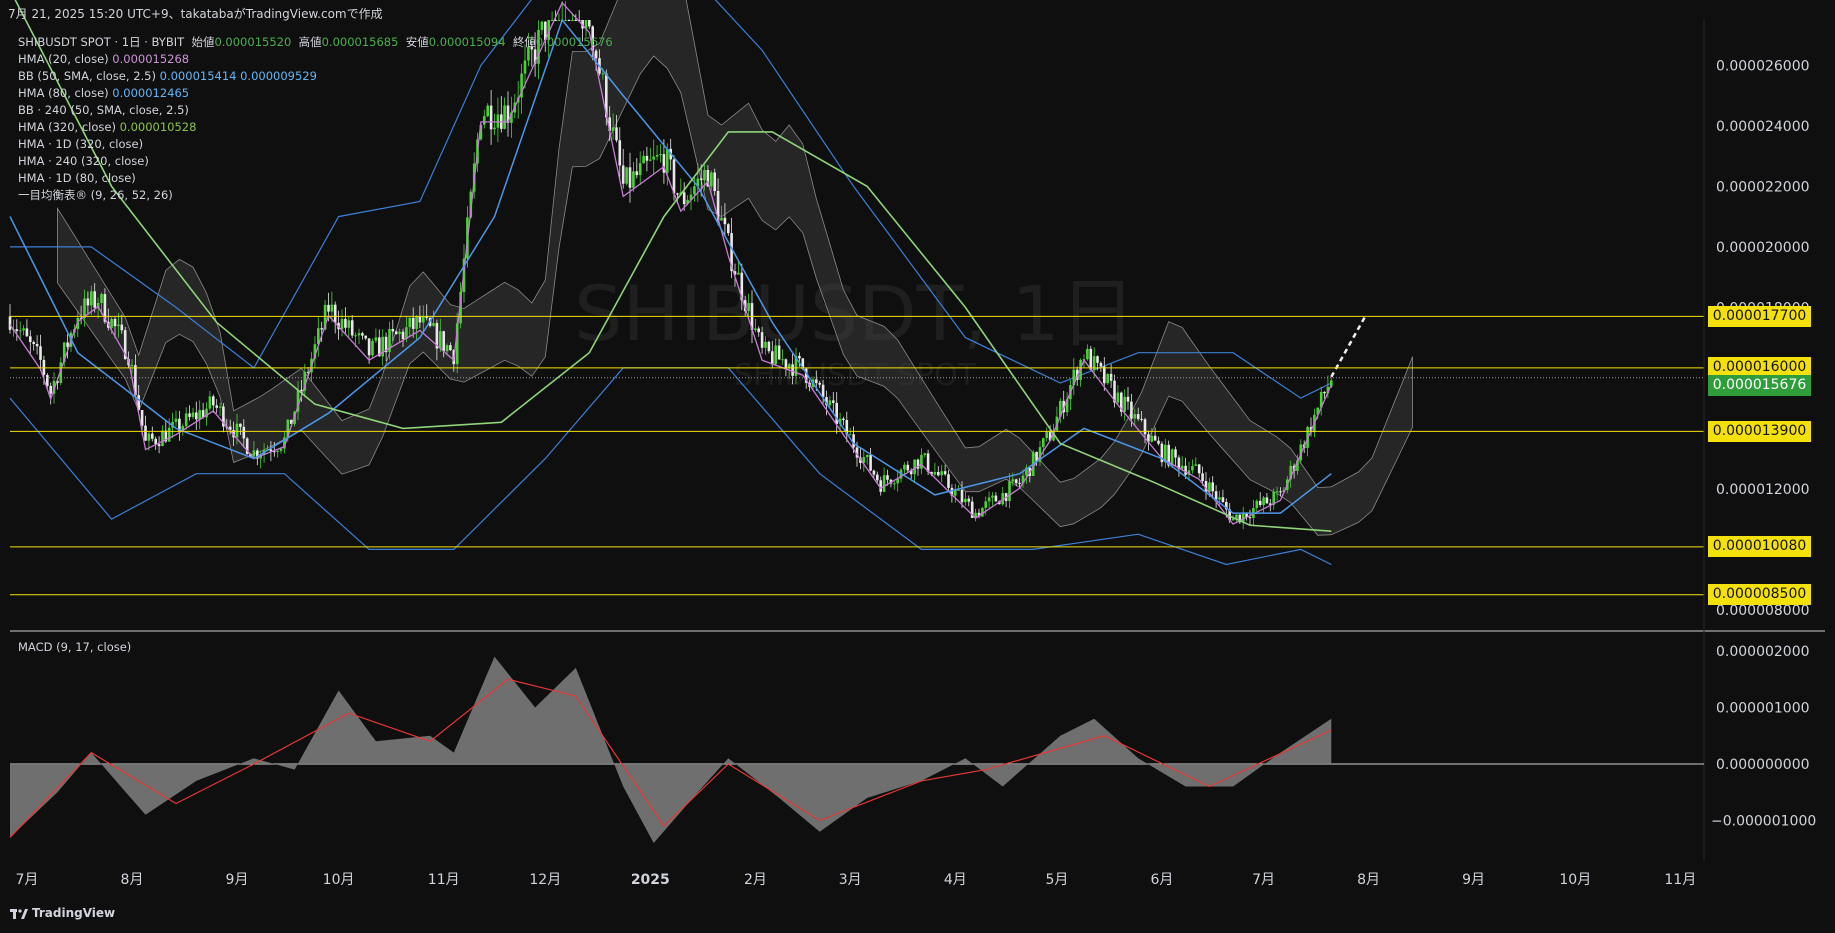 The image size is (1835, 933). What do you see at coordinates (1161, 880) in the screenshot?
I see `time-tick-label: 6月` at bounding box center [1161, 880].